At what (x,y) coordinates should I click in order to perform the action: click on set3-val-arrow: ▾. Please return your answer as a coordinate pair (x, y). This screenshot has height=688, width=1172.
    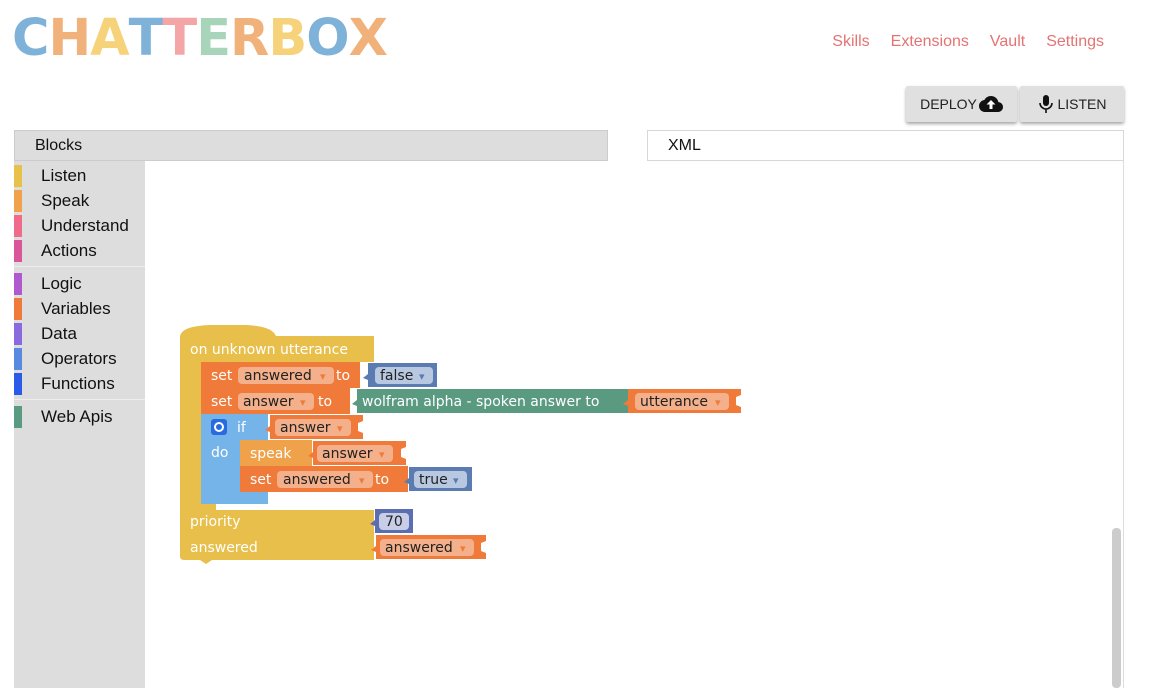
    Looking at the image, I should click on (456, 480).